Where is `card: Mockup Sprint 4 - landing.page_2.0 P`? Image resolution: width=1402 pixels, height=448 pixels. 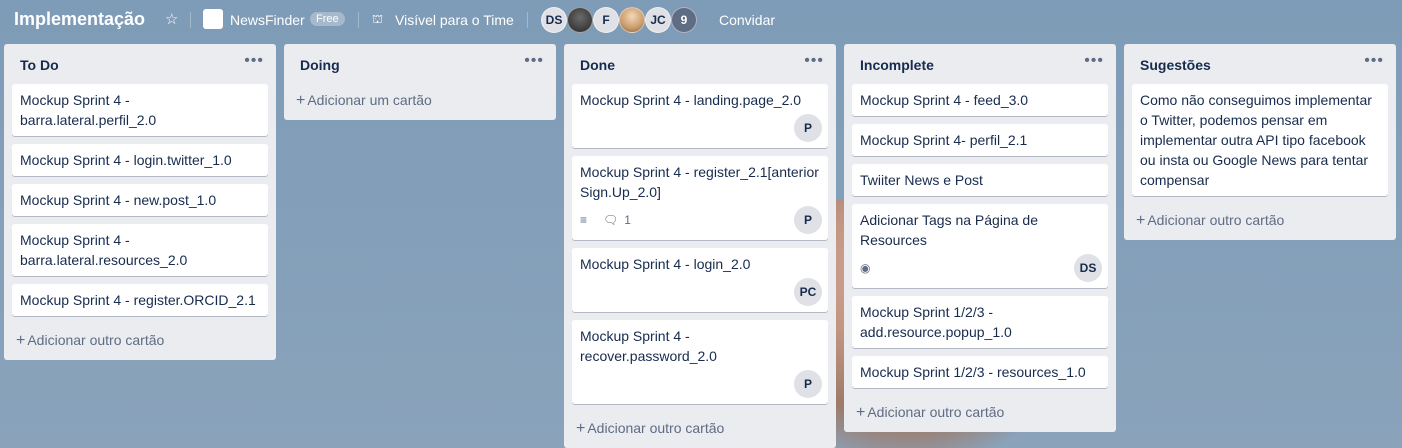 card: Mockup Sprint 4 - landing.page_2.0 P is located at coordinates (700, 116).